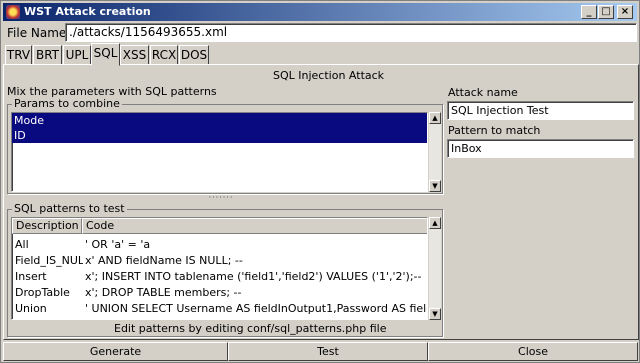  What do you see at coordinates (219, 135) in the screenshot?
I see `list-item: ID` at bounding box center [219, 135].